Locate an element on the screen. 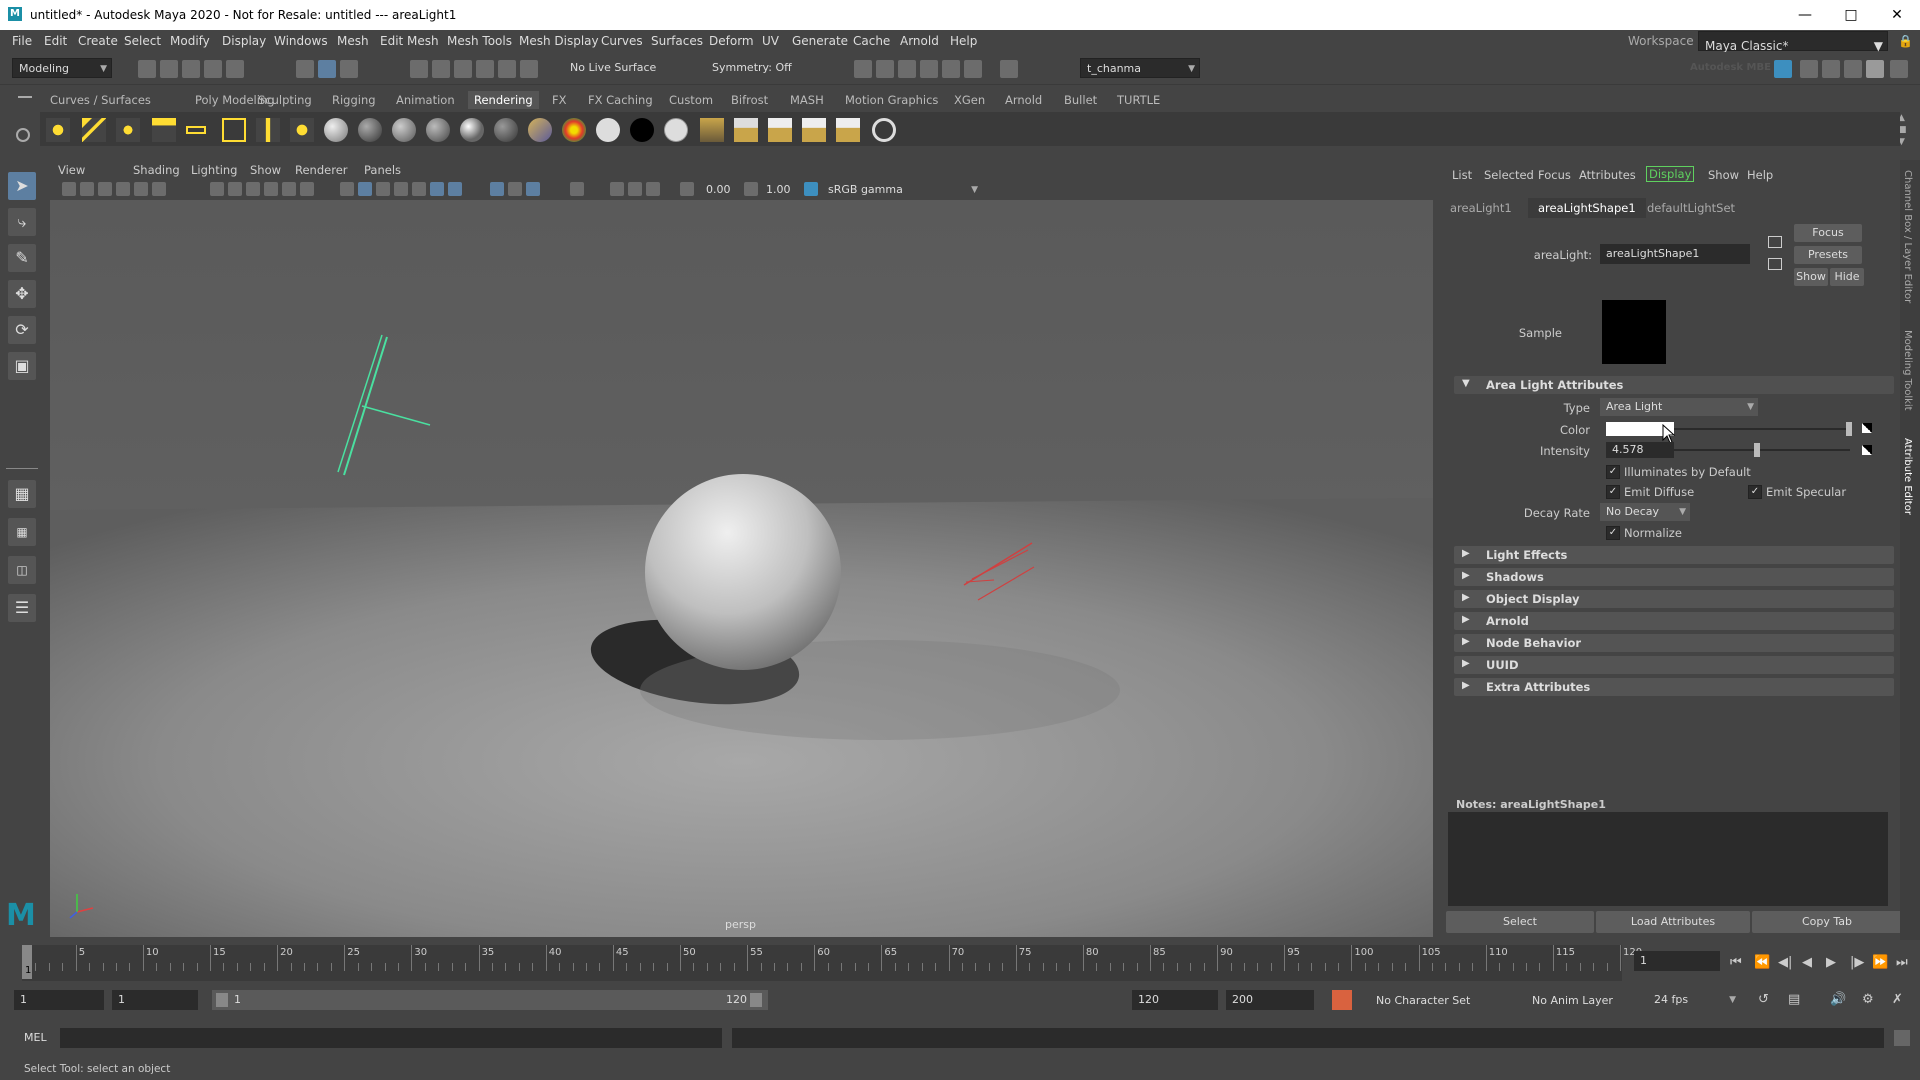 The image size is (1920, 1080). ae-menu-list: List is located at coordinates (1462, 175).